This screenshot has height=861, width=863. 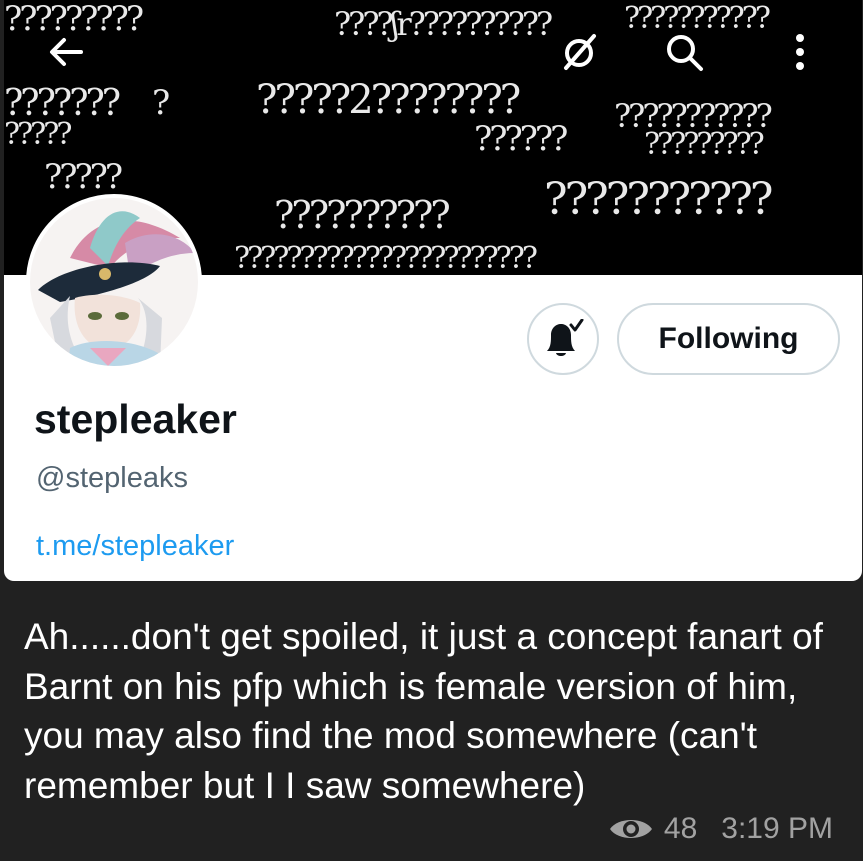 I want to click on avatar-image, so click(x=114, y=282).